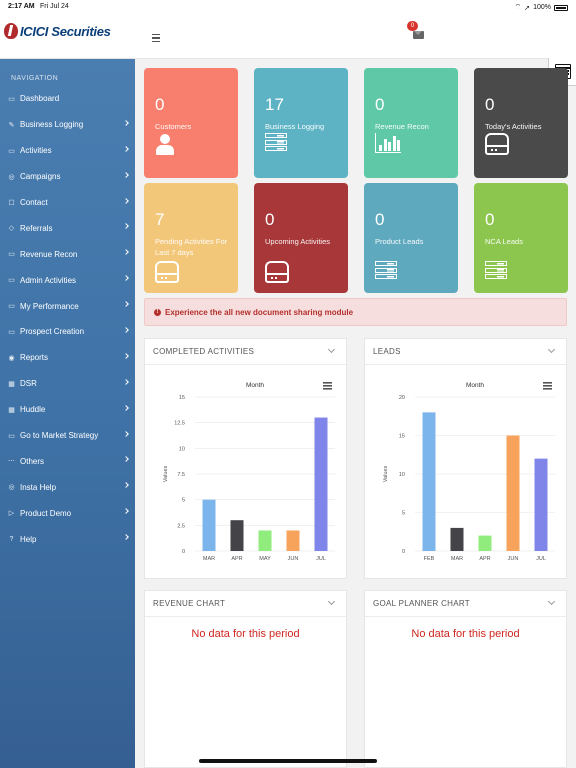 The width and height of the screenshot is (576, 768). Describe the element at coordinates (11, 462) in the screenshot. I see `ellipsis-icon: ⋯` at that location.